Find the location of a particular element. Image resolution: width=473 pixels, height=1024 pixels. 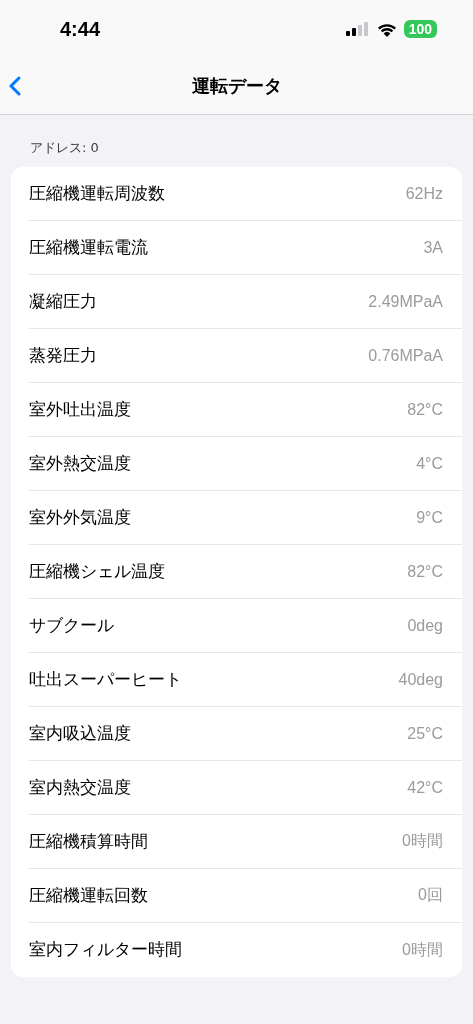

row-label: 圧縮機積算時間 is located at coordinates (88, 841).